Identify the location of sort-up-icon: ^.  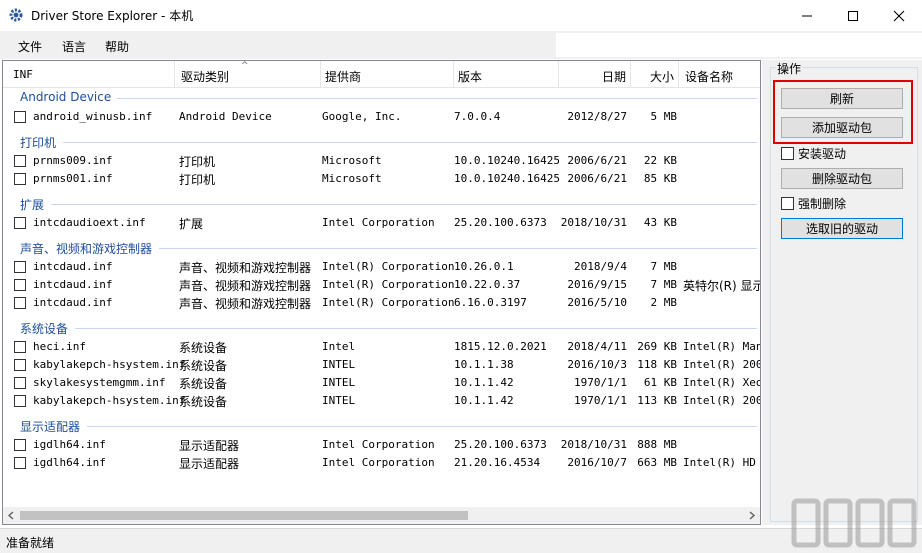
(245, 66).